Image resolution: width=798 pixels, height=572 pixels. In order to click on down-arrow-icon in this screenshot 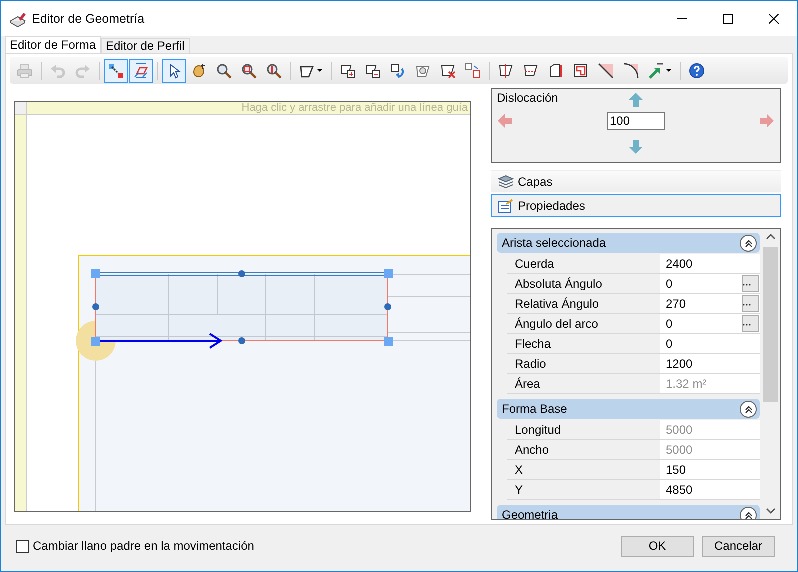, I will do `click(636, 146)`.